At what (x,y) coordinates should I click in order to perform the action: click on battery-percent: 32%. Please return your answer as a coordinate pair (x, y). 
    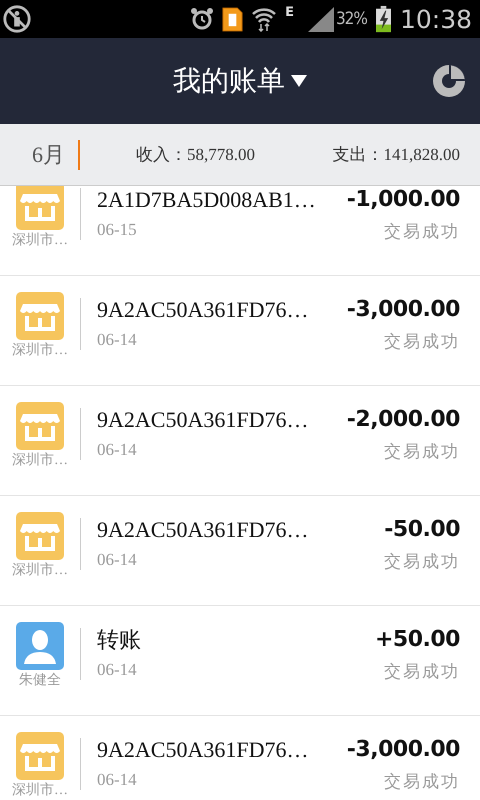
    Looking at the image, I should click on (351, 19).